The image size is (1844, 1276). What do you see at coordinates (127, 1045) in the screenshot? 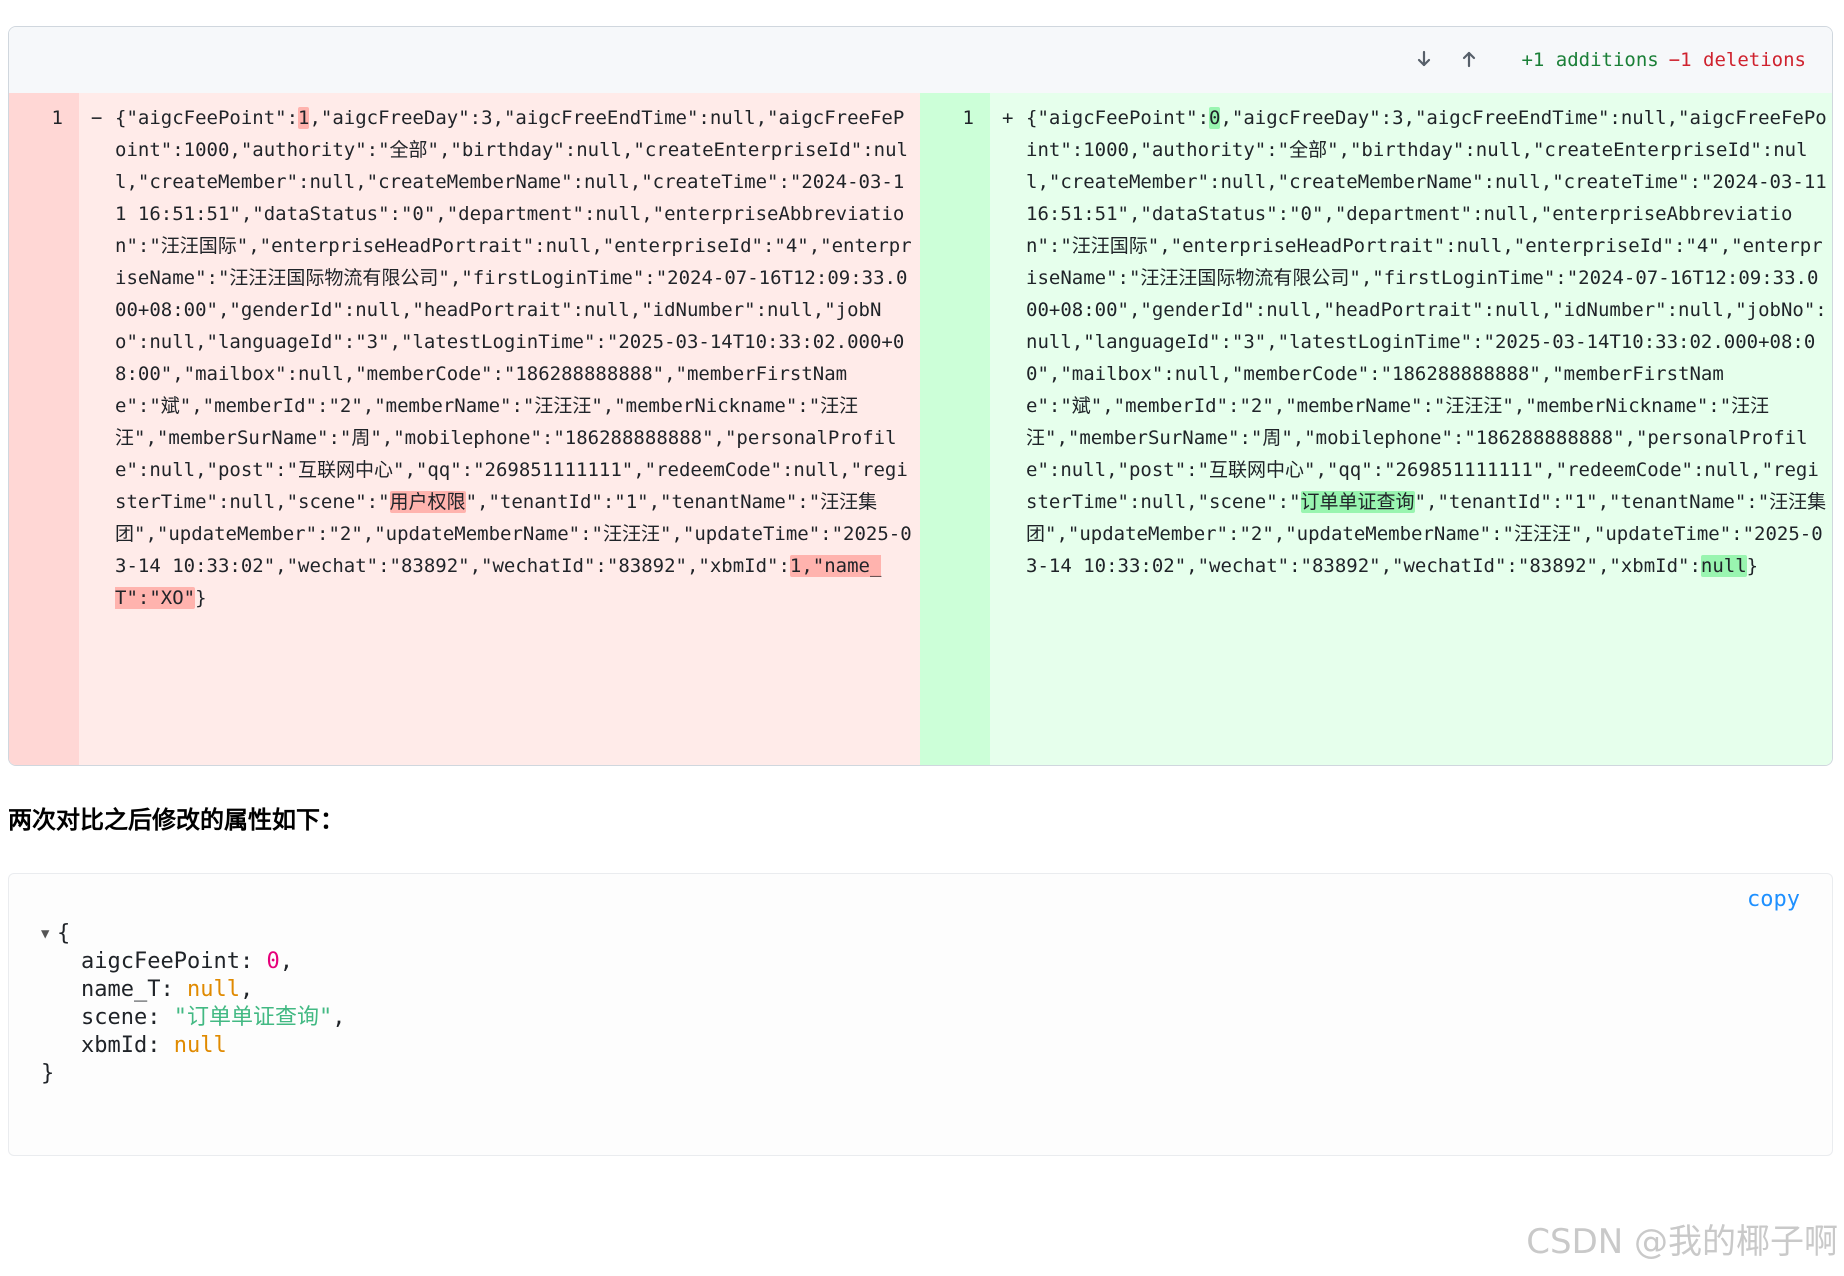
I see `json-key: xbmId:` at bounding box center [127, 1045].